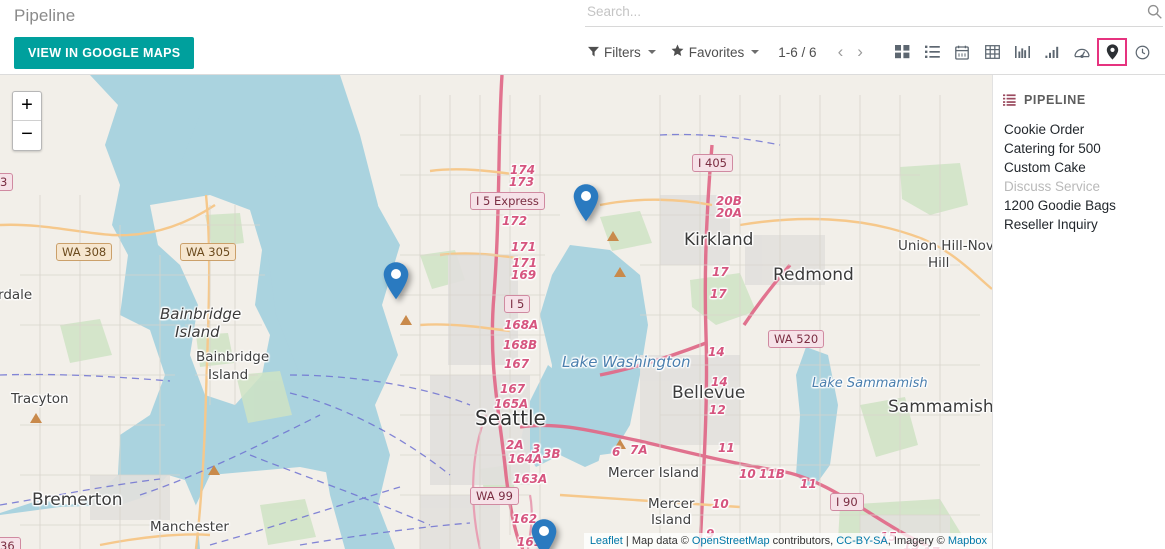 This screenshot has height=549, width=1165. I want to click on map-route-shield: WA 305, so click(208, 252).